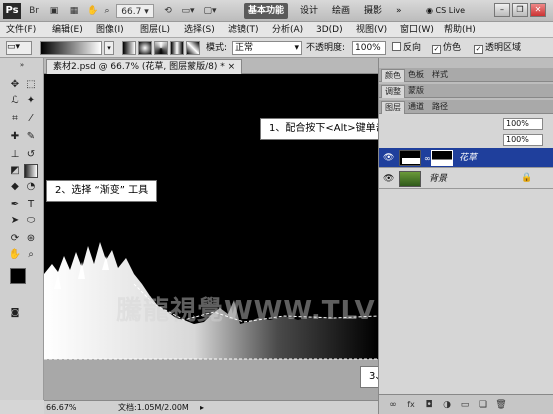 This screenshot has width=553, height=414. I want to click on layer-mask-thumbnail, so click(442, 158).